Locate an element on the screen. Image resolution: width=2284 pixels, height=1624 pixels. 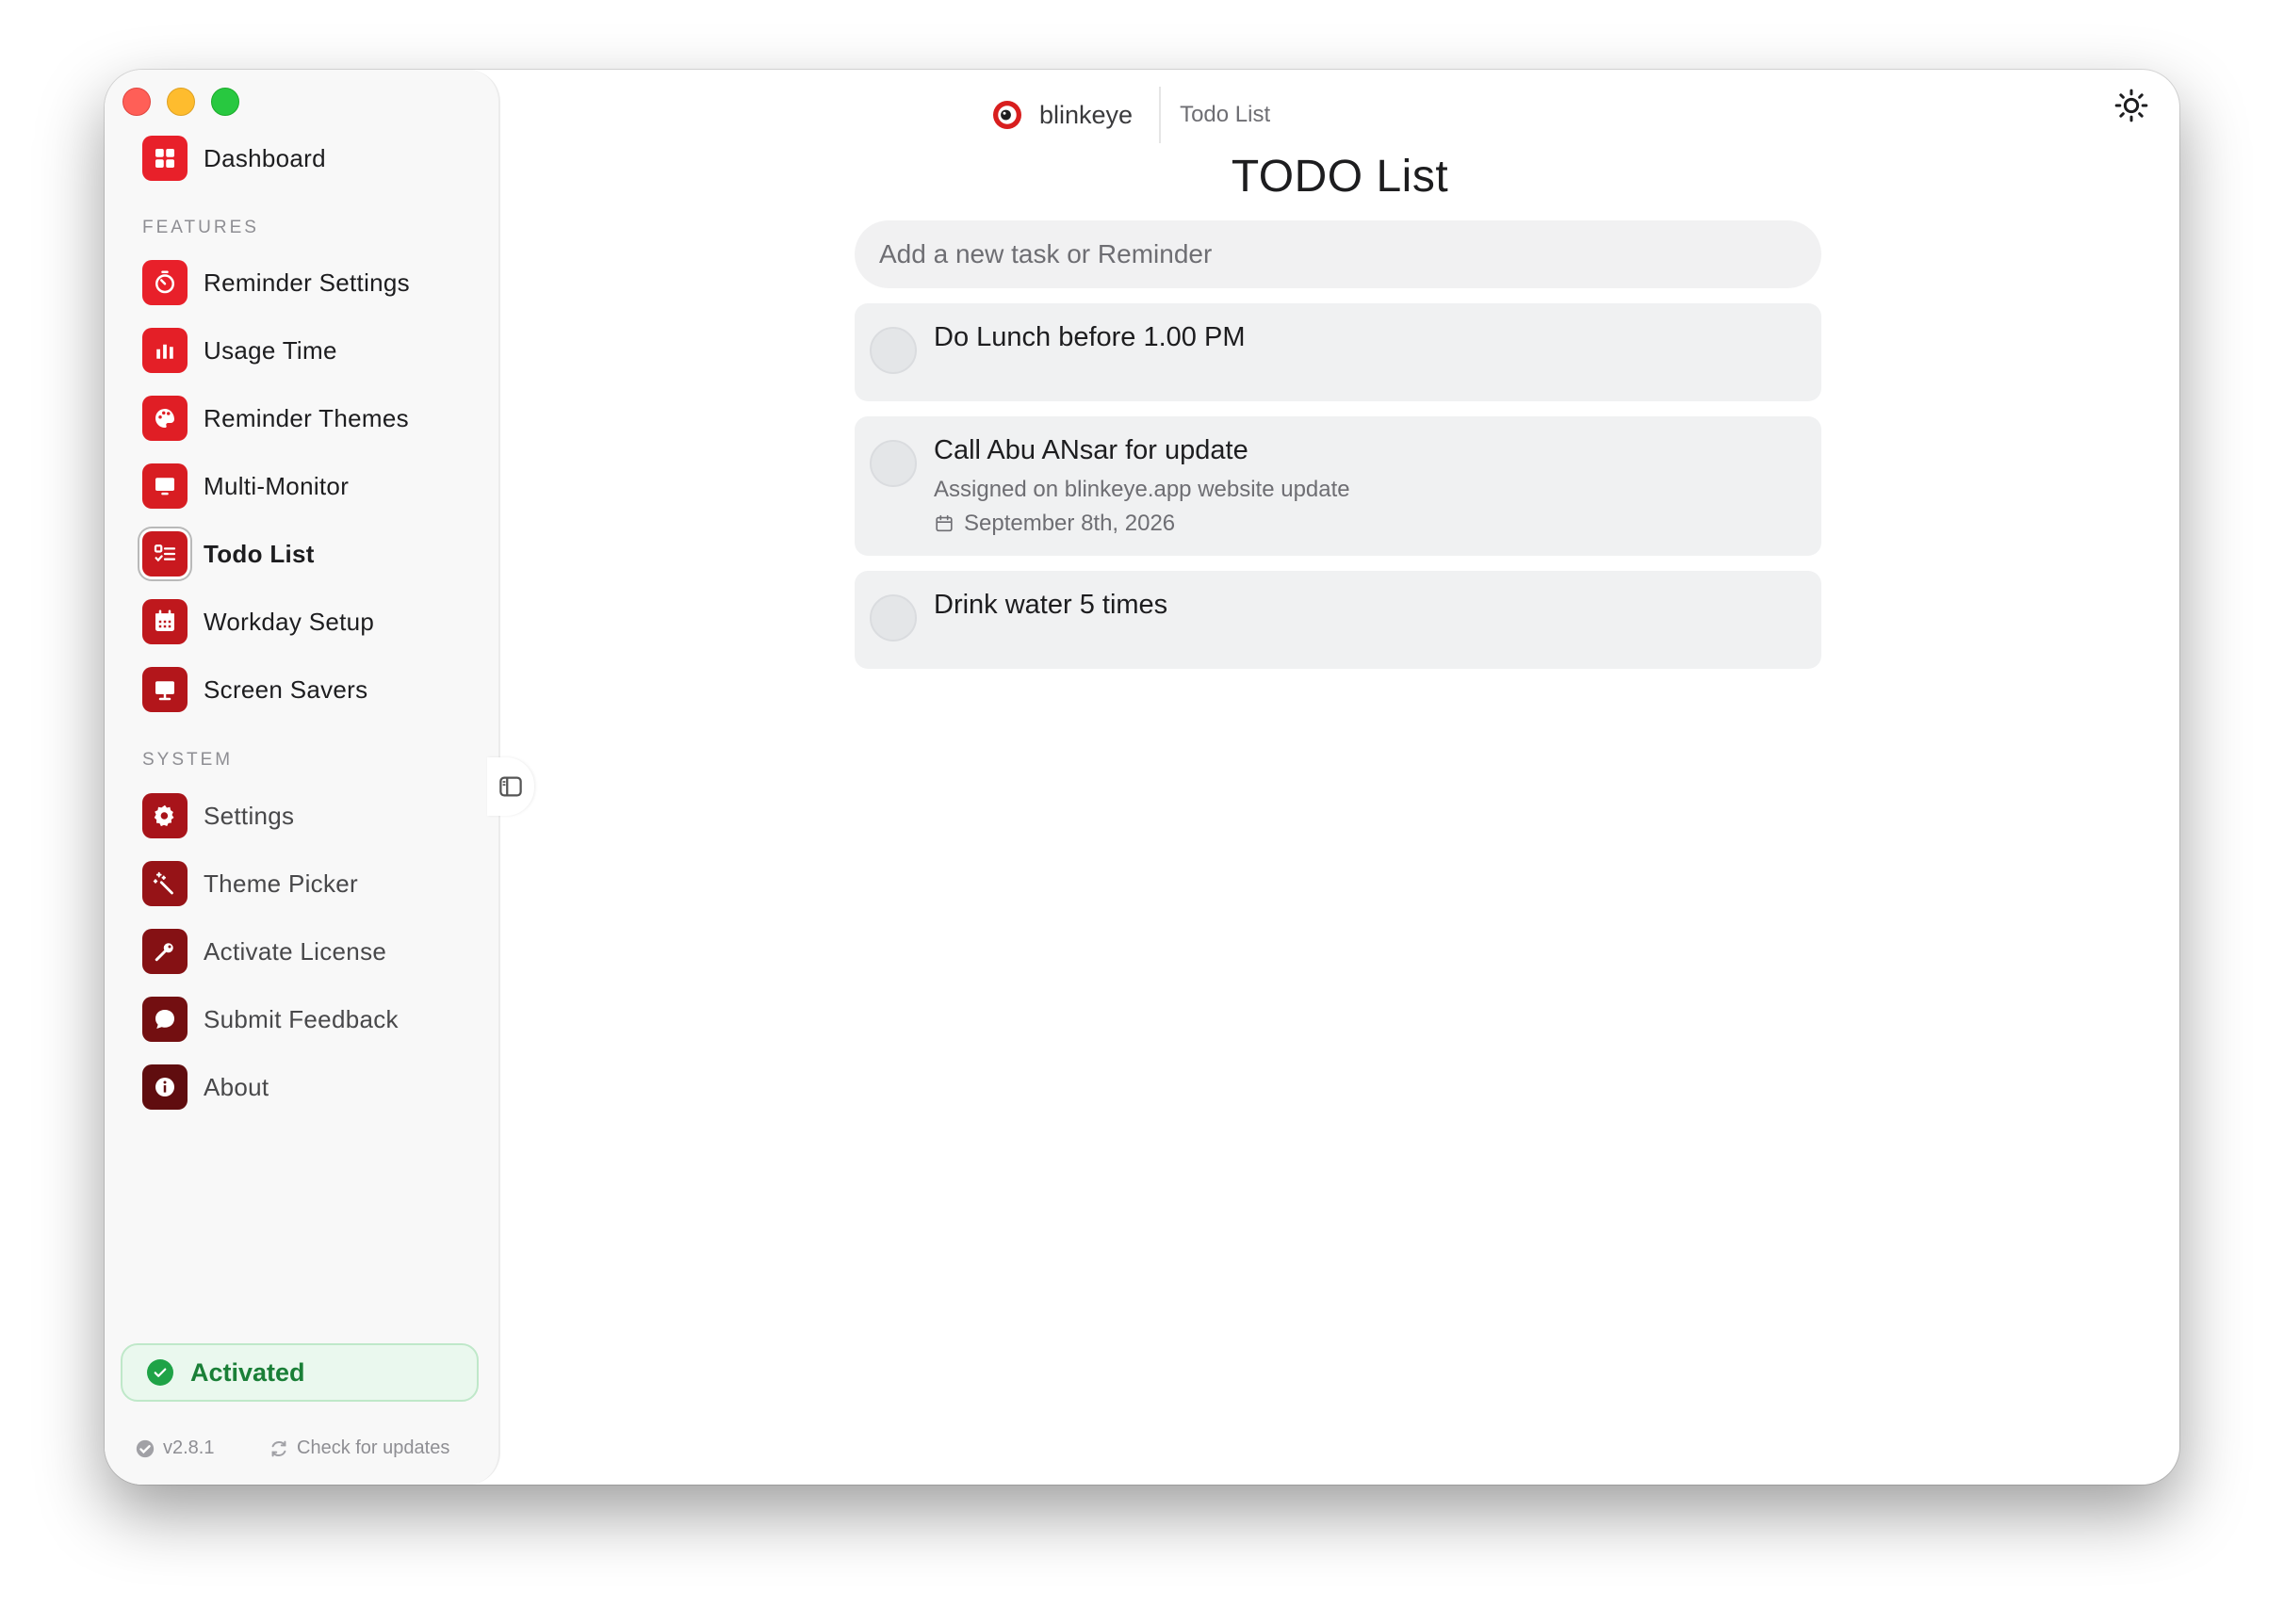
sidebar-item-reminder-settings: Reminder Settings is located at coordinates (276, 282).